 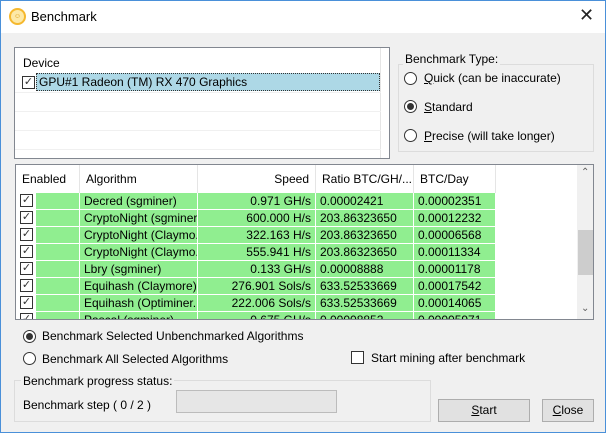 What do you see at coordinates (98, 381) in the screenshot?
I see `progress-legend: Benchmark progress status:` at bounding box center [98, 381].